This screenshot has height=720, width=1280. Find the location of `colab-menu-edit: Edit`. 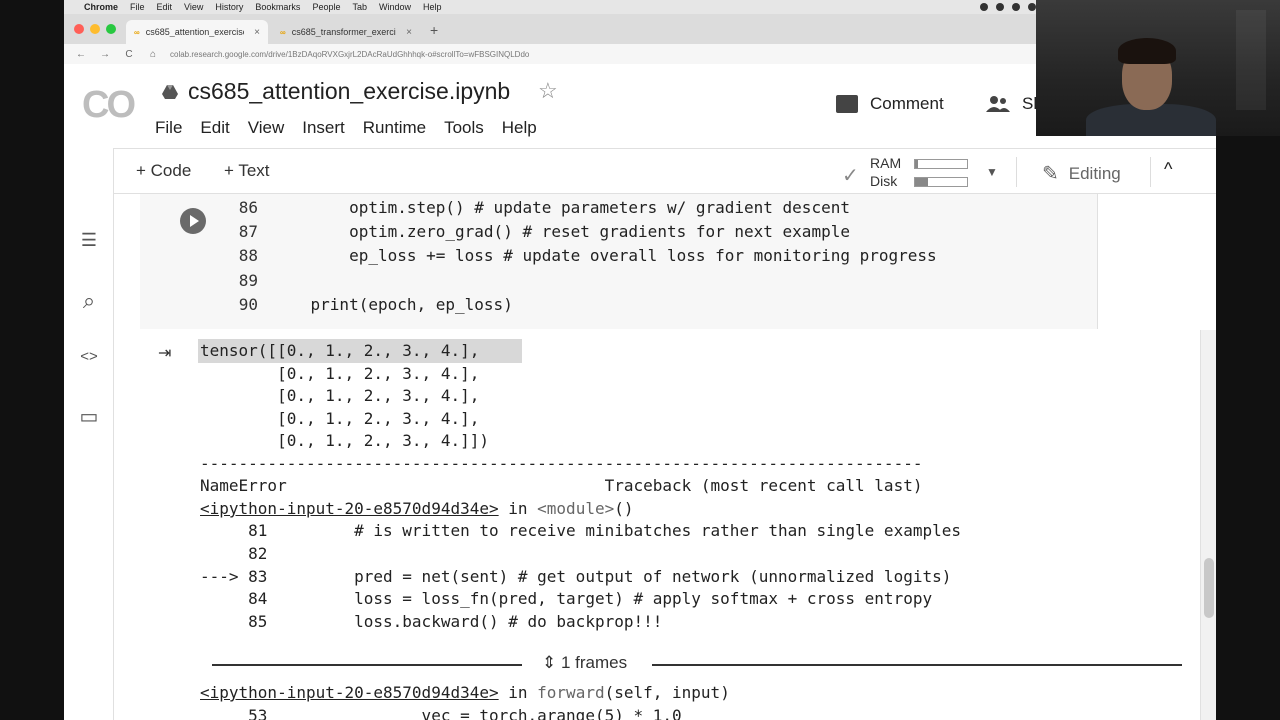

colab-menu-edit: Edit is located at coordinates (214, 128).